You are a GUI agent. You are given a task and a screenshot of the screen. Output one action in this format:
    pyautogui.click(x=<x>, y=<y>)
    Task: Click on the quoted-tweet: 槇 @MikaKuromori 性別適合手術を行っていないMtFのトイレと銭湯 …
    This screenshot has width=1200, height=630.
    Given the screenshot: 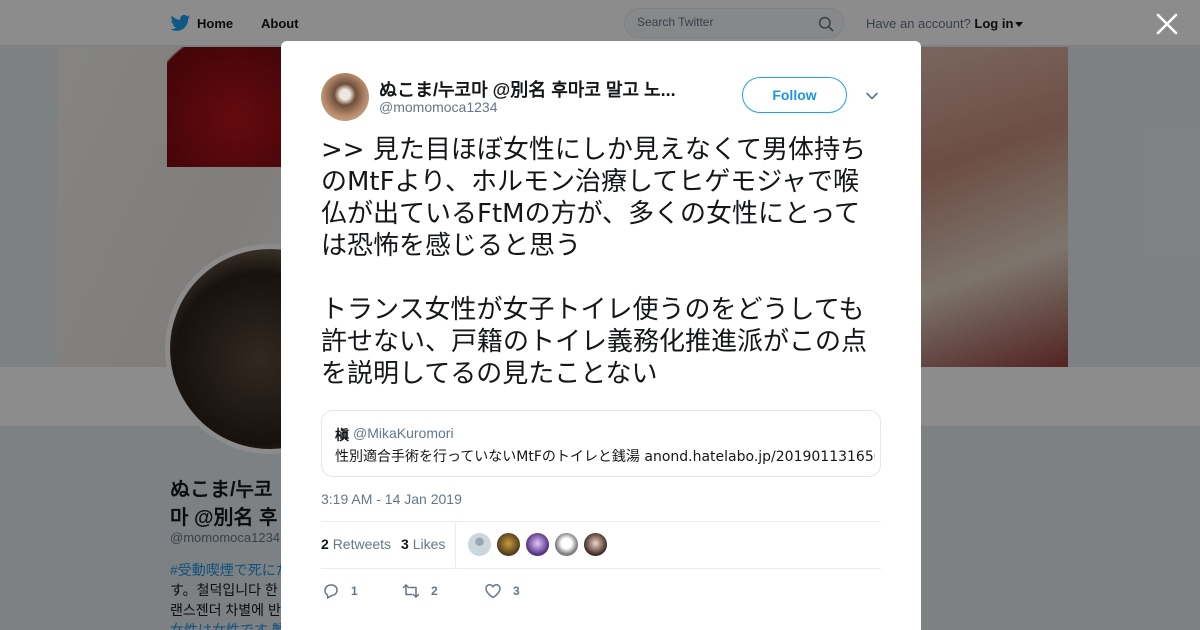 What is the action you would take?
    pyautogui.click(x=601, y=443)
    